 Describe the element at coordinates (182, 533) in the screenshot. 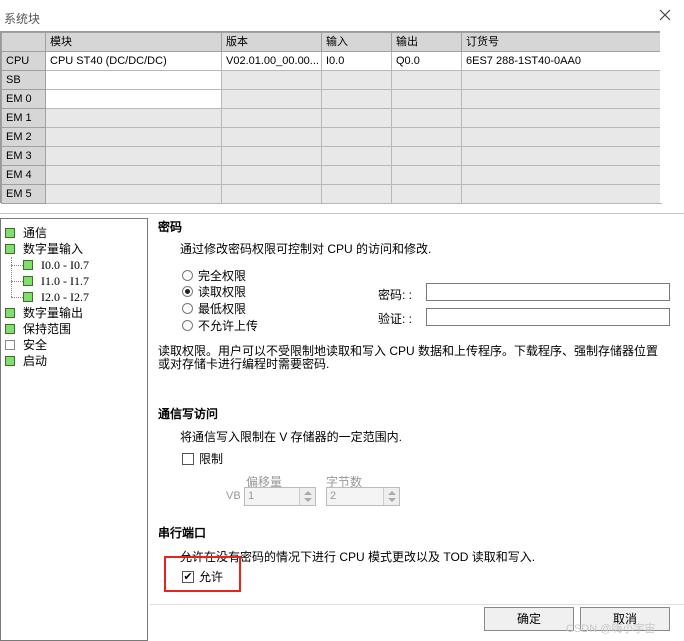

I see `serial-port-title: 串行端口` at that location.